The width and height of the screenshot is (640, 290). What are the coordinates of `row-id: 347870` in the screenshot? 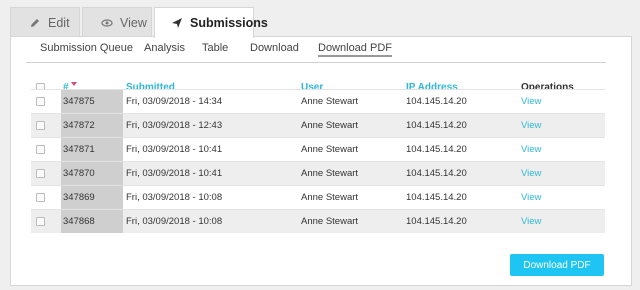 It's located at (92, 173).